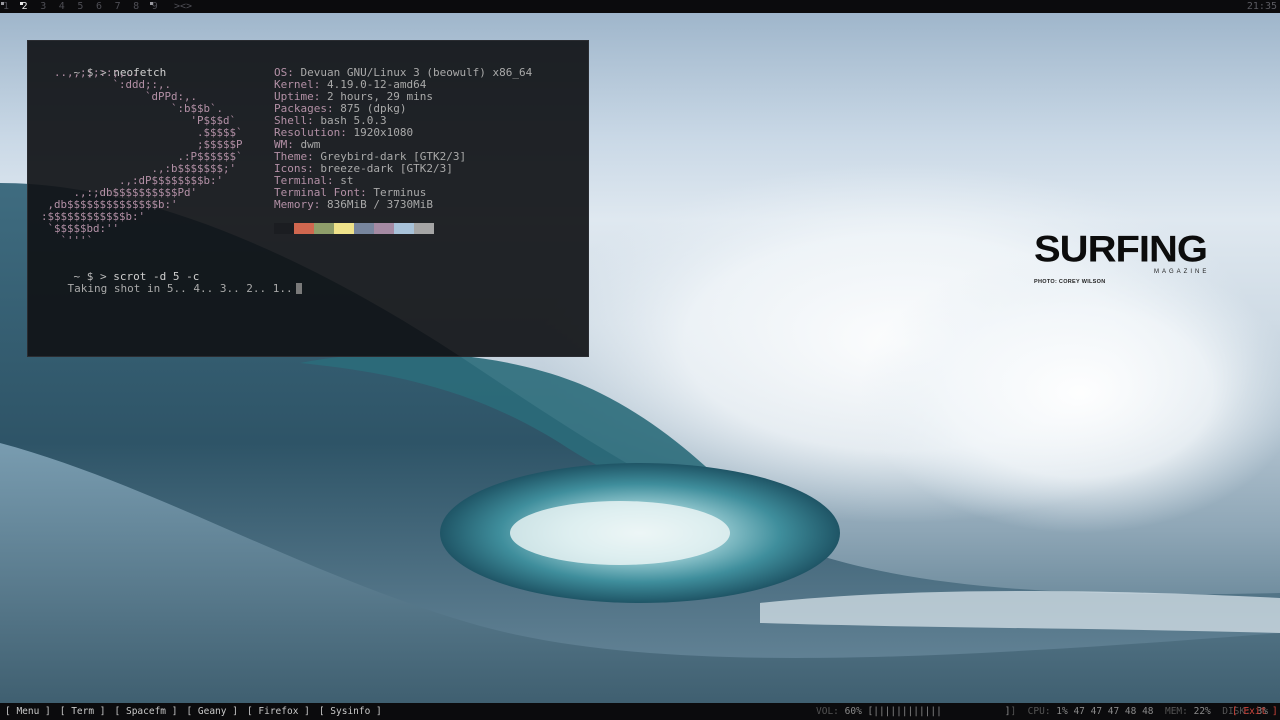 The width and height of the screenshot is (1280, 720). I want to click on launcher-firefox: [ Firefox ], so click(278, 711).